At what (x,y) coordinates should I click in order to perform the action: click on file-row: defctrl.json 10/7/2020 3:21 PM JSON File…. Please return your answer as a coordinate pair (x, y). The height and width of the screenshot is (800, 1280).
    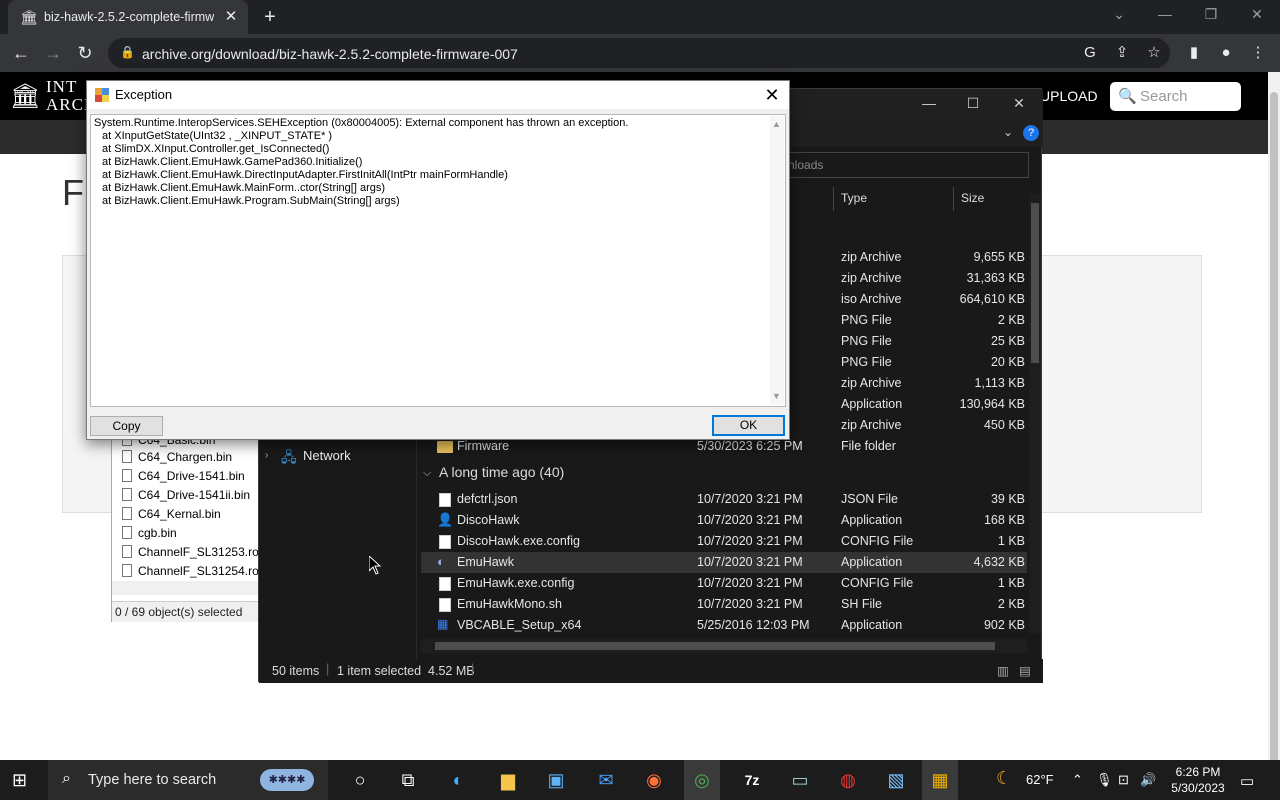
    Looking at the image, I should click on (724, 499).